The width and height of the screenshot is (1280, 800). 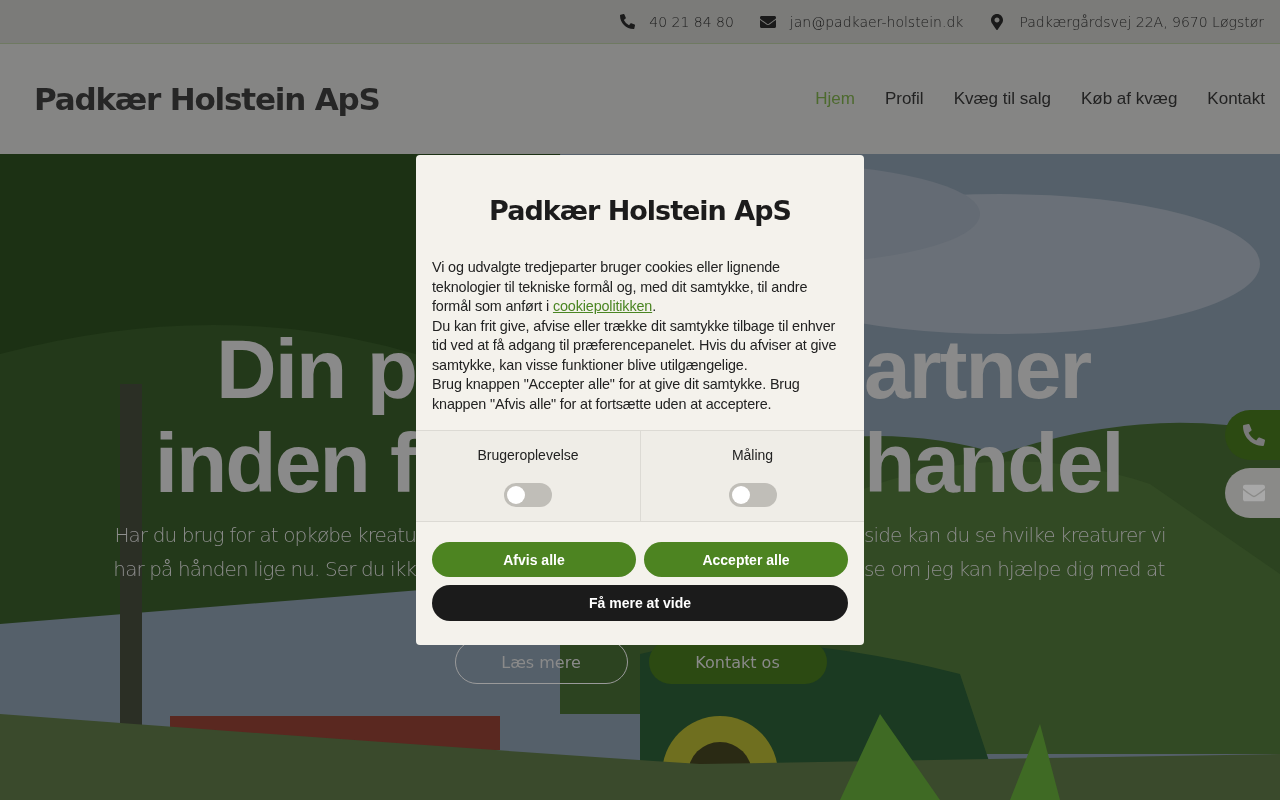 I want to click on street-address: Padkærgårdsvej 22A, 9670 Løgstør, so click(x=1141, y=21).